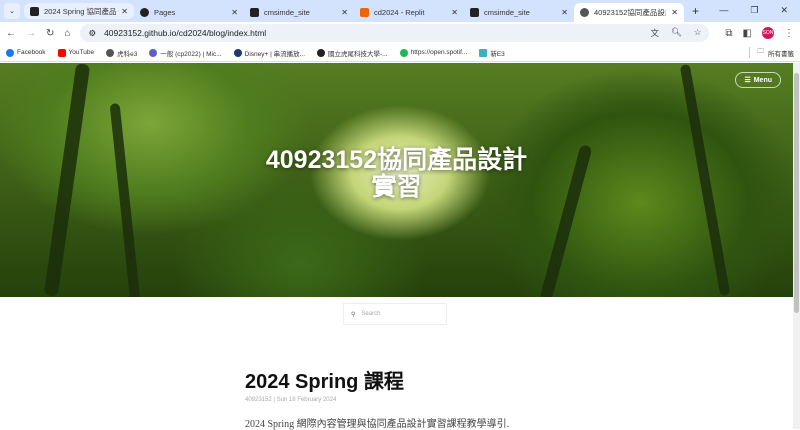 Image resolution: width=800 pixels, height=430 pixels. Describe the element at coordinates (353, 314) in the screenshot. I see `search-icon: ⚲` at that location.